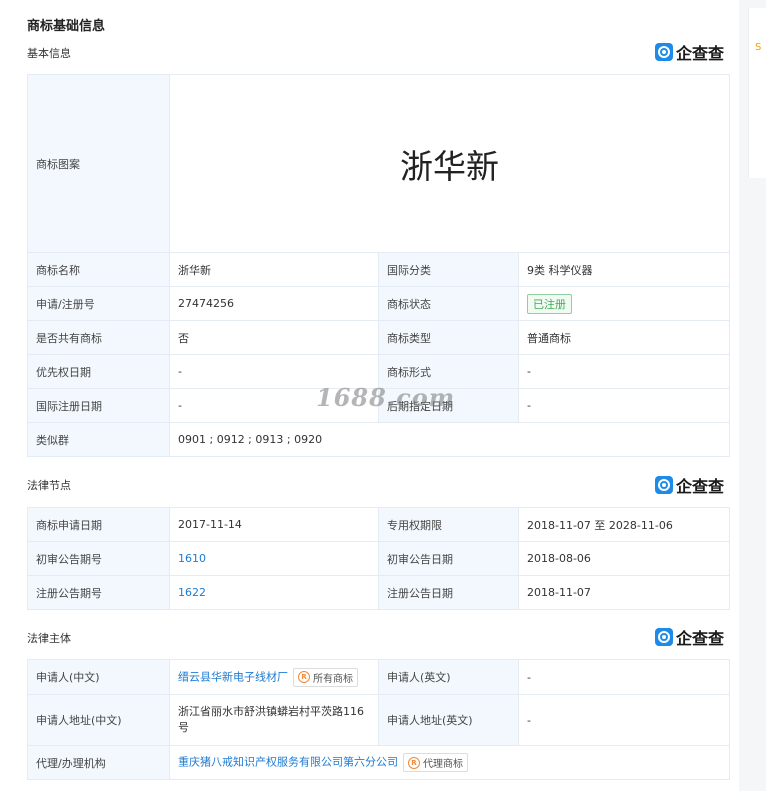 The image size is (766, 791). I want to click on row-label: 国际分类, so click(448, 269).